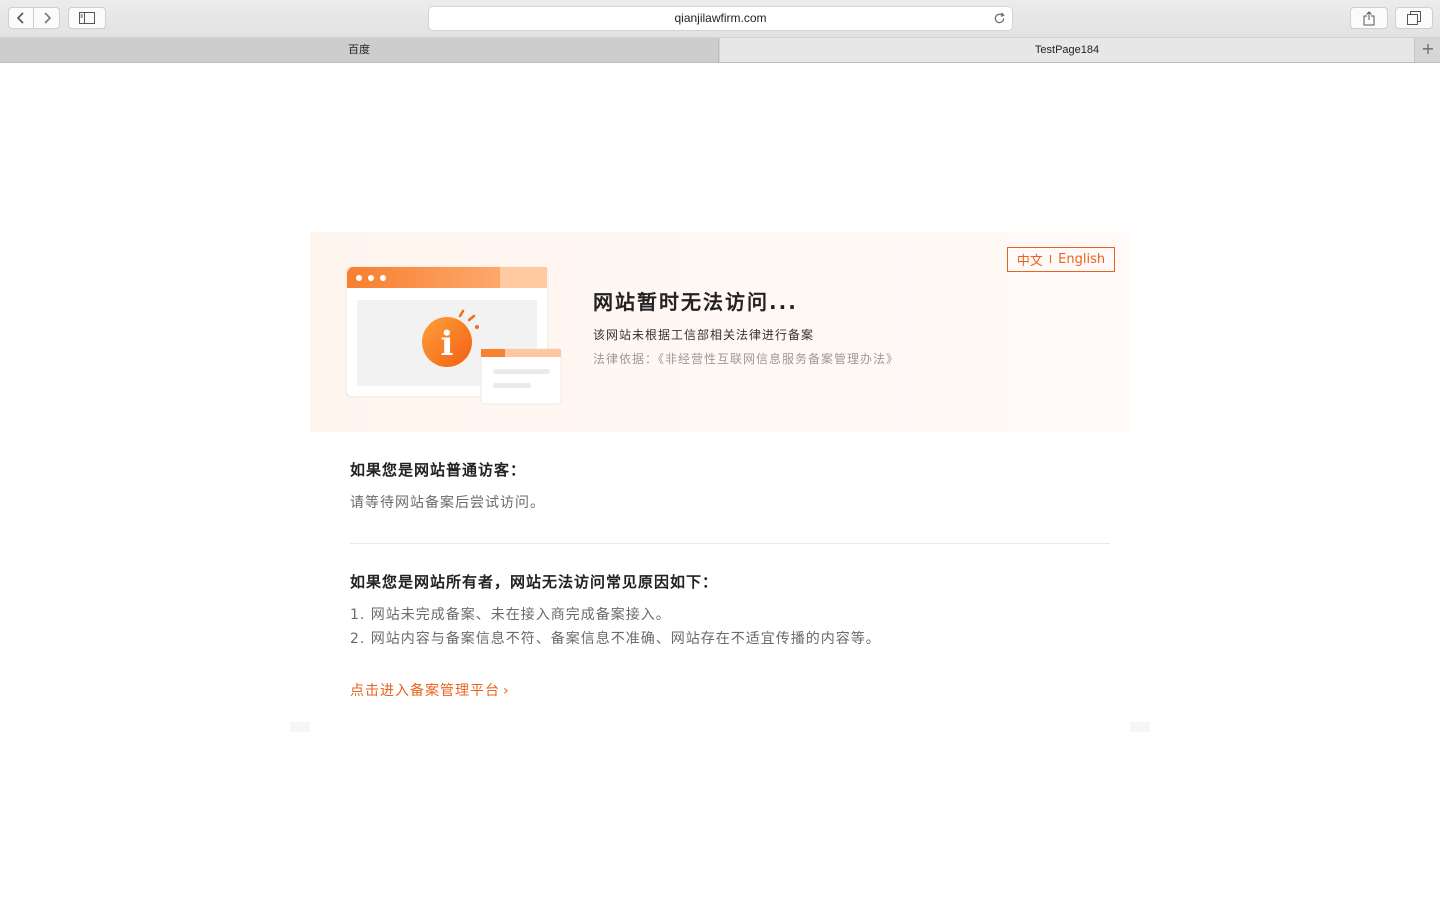 Image resolution: width=1440 pixels, height=900 pixels. I want to click on beian-platform-link: 点击进入备案管理平台 ›, so click(430, 690).